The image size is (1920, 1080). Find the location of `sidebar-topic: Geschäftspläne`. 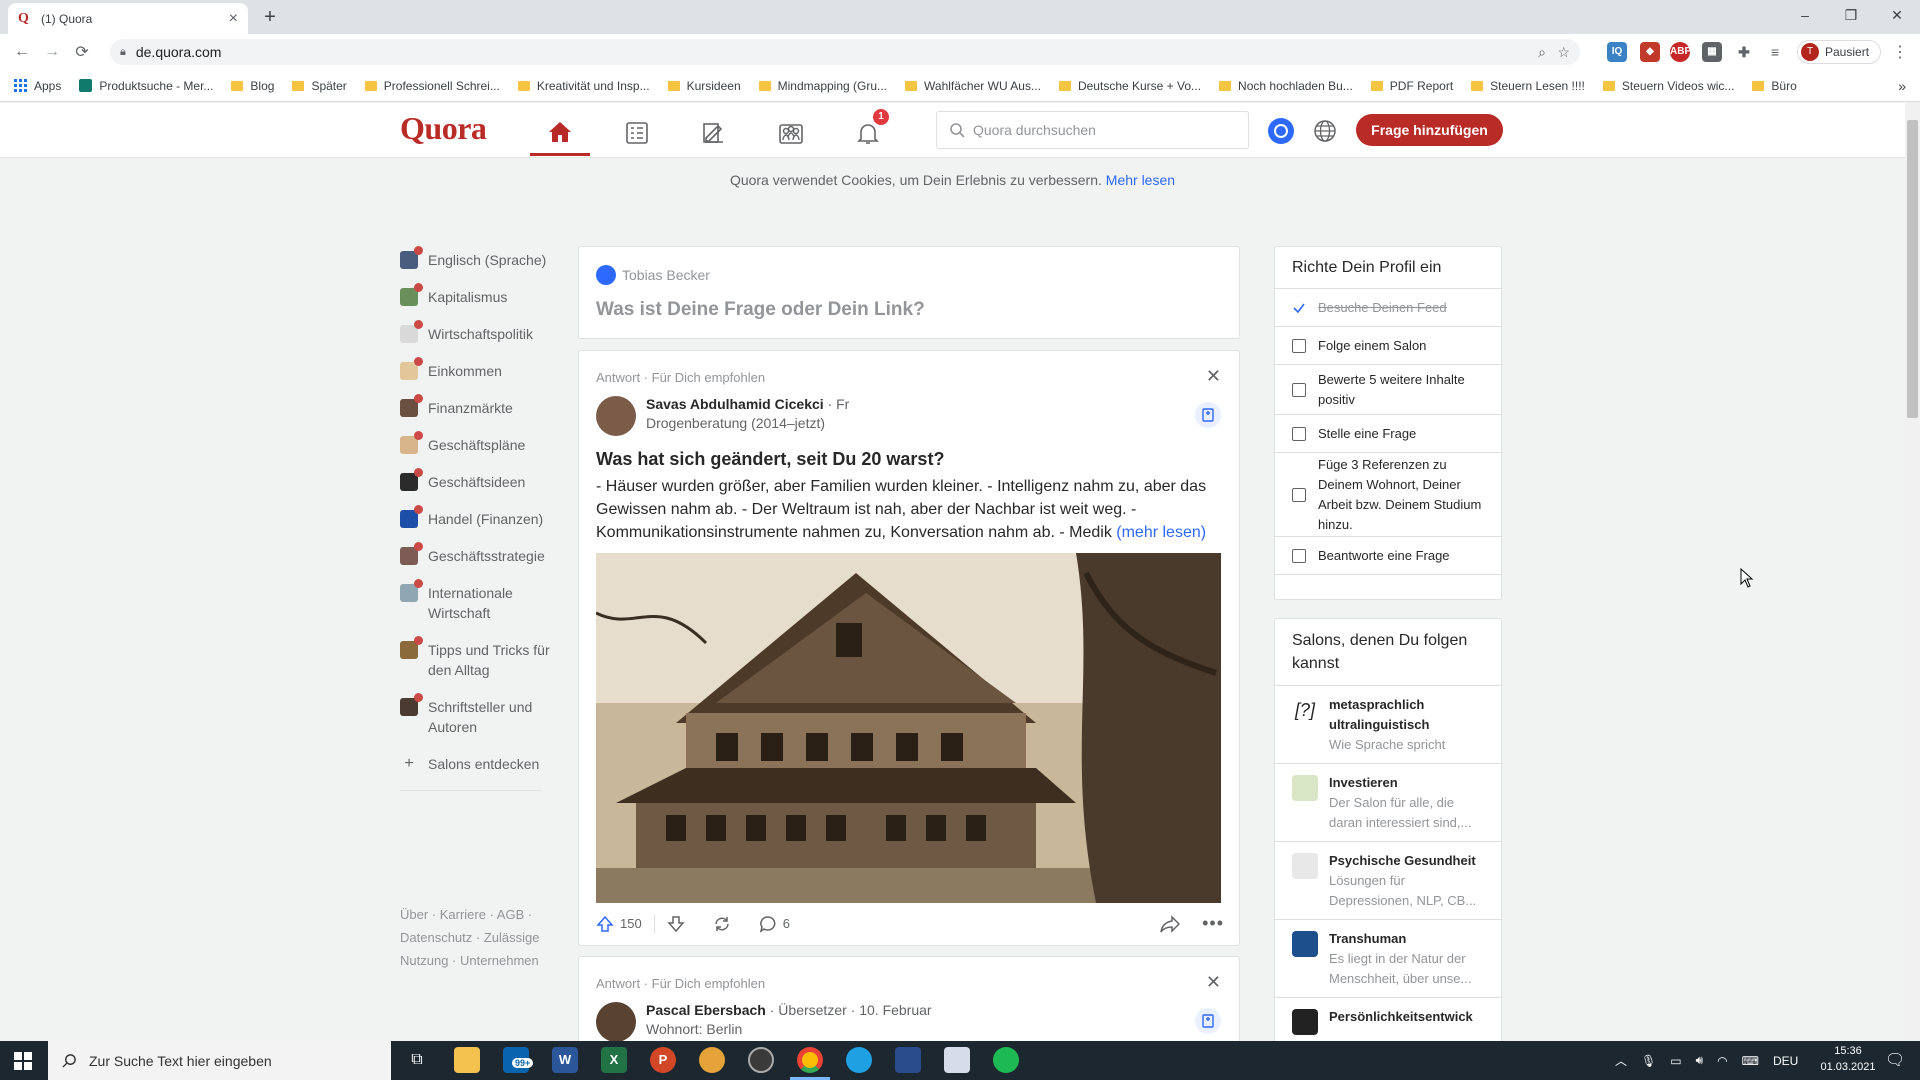

sidebar-topic: Geschäftspläne is located at coordinates (475, 443).